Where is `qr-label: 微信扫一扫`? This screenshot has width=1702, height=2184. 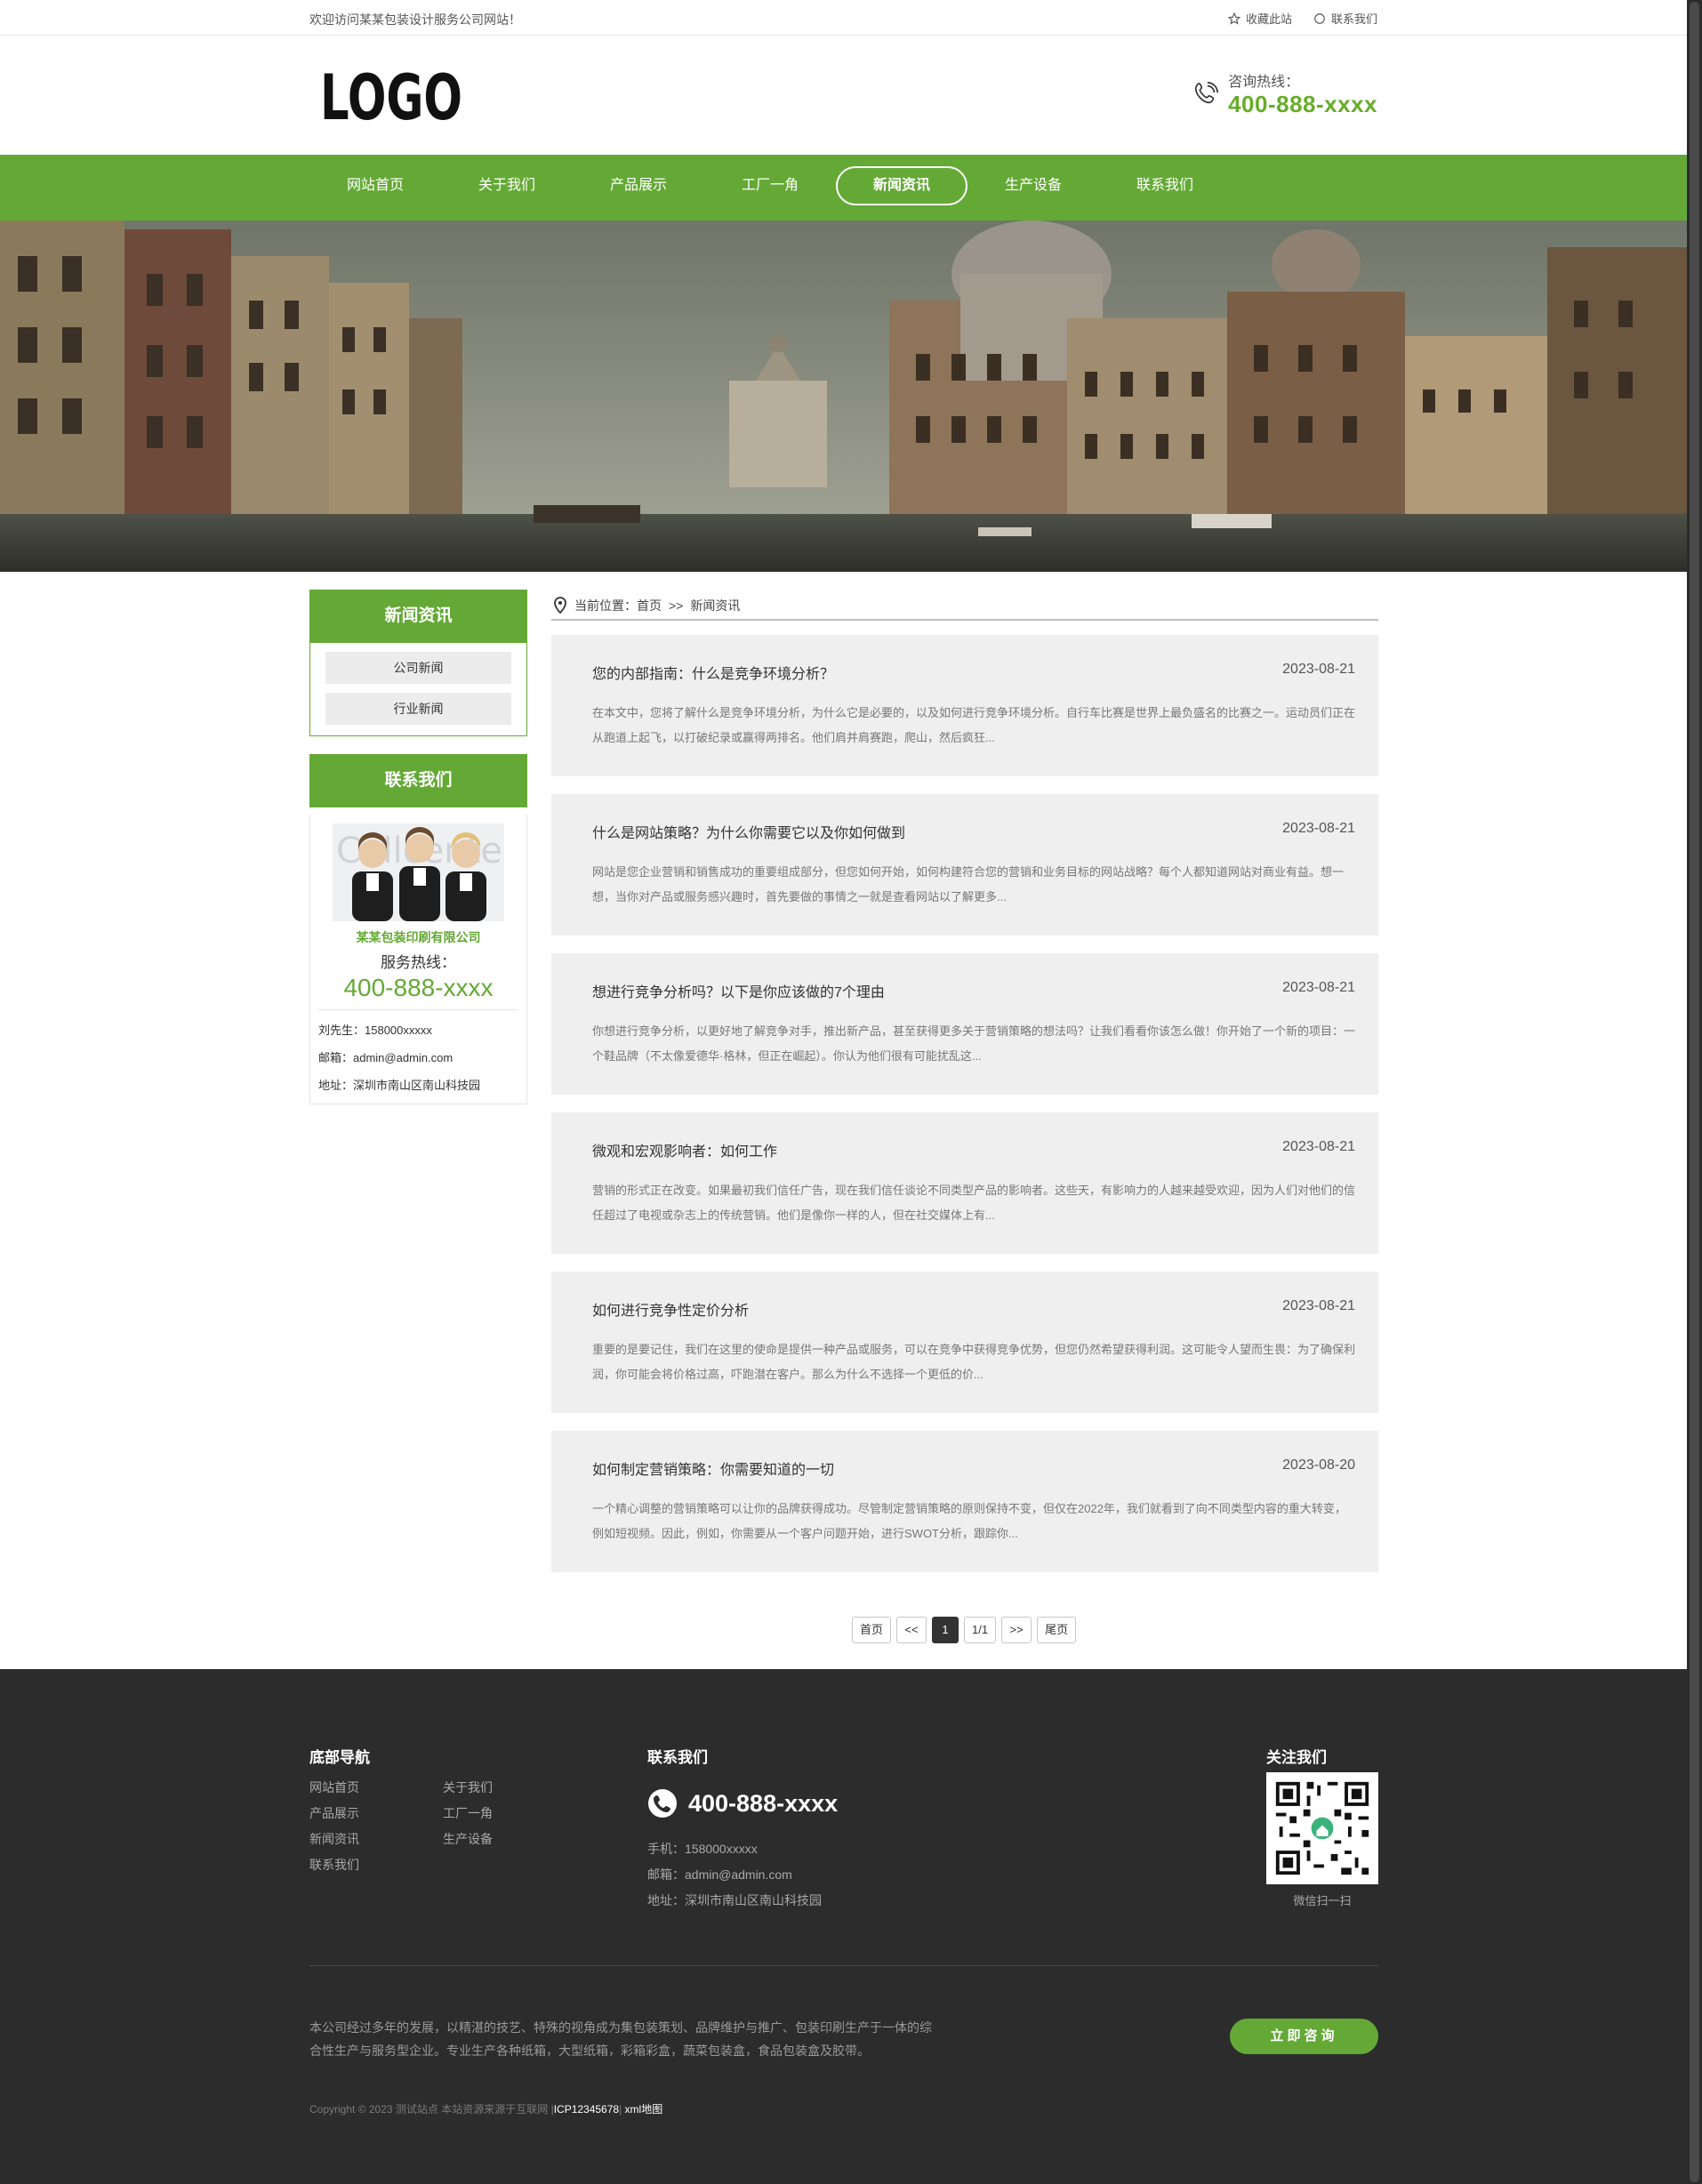 qr-label: 微信扫一扫 is located at coordinates (1322, 1900).